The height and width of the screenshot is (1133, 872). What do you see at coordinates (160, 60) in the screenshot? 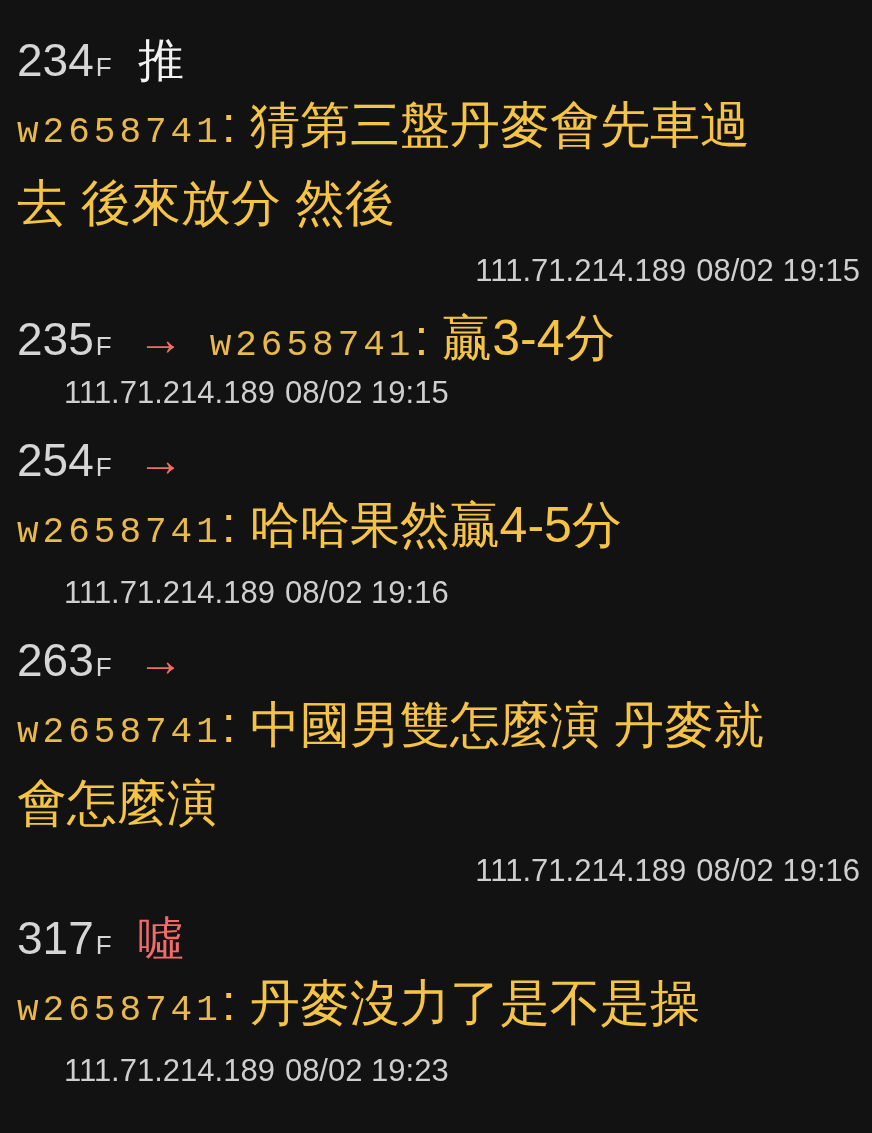
I see `comment-tag: 推` at bounding box center [160, 60].